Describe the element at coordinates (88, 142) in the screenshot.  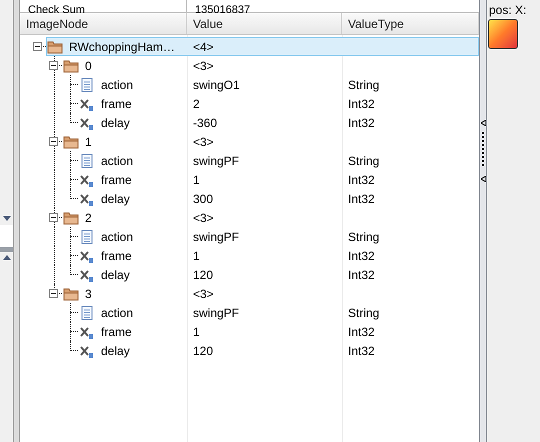
I see `node-name: 1` at that location.